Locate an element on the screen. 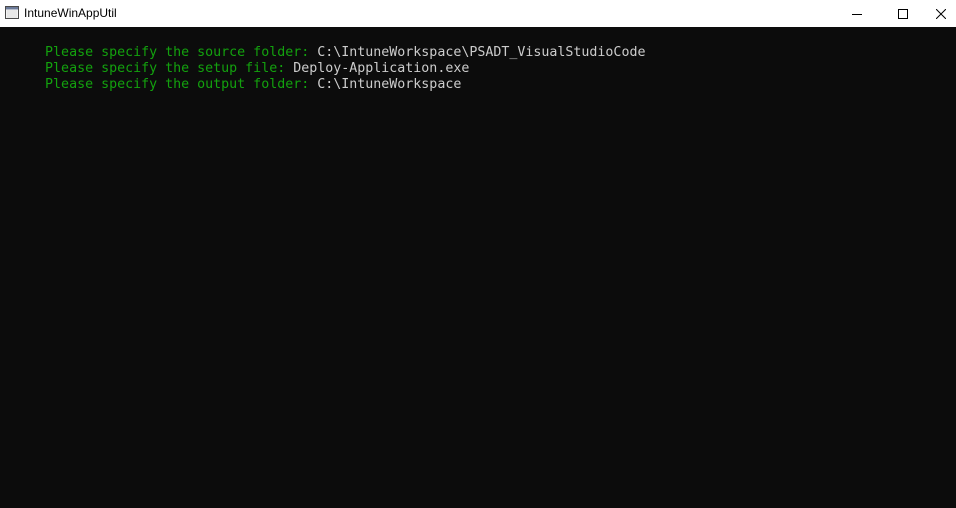 The width and height of the screenshot is (956, 508). close-button is located at coordinates (941, 13).